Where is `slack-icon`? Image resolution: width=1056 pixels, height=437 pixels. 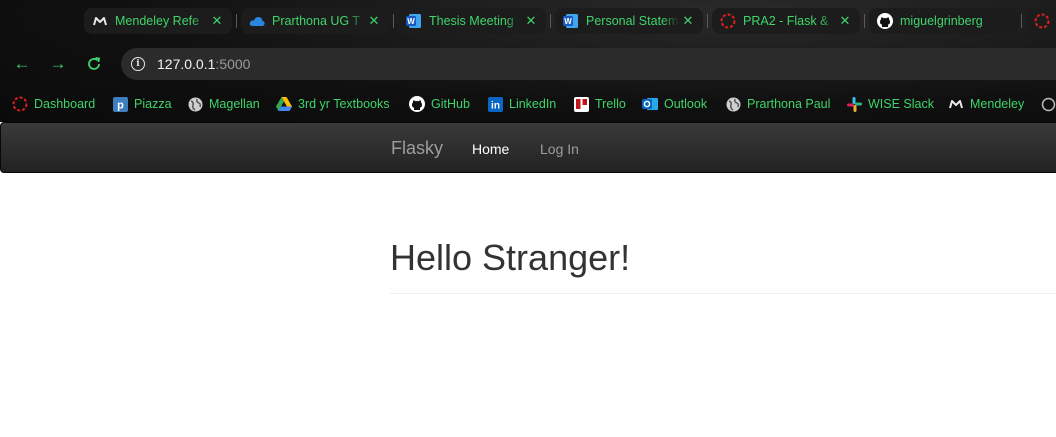
slack-icon is located at coordinates (854, 104).